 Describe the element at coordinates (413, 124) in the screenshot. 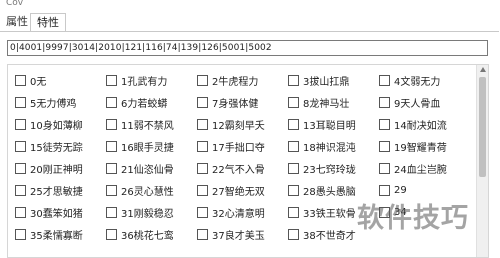

I see `trait-item: 14耐决如流` at that location.